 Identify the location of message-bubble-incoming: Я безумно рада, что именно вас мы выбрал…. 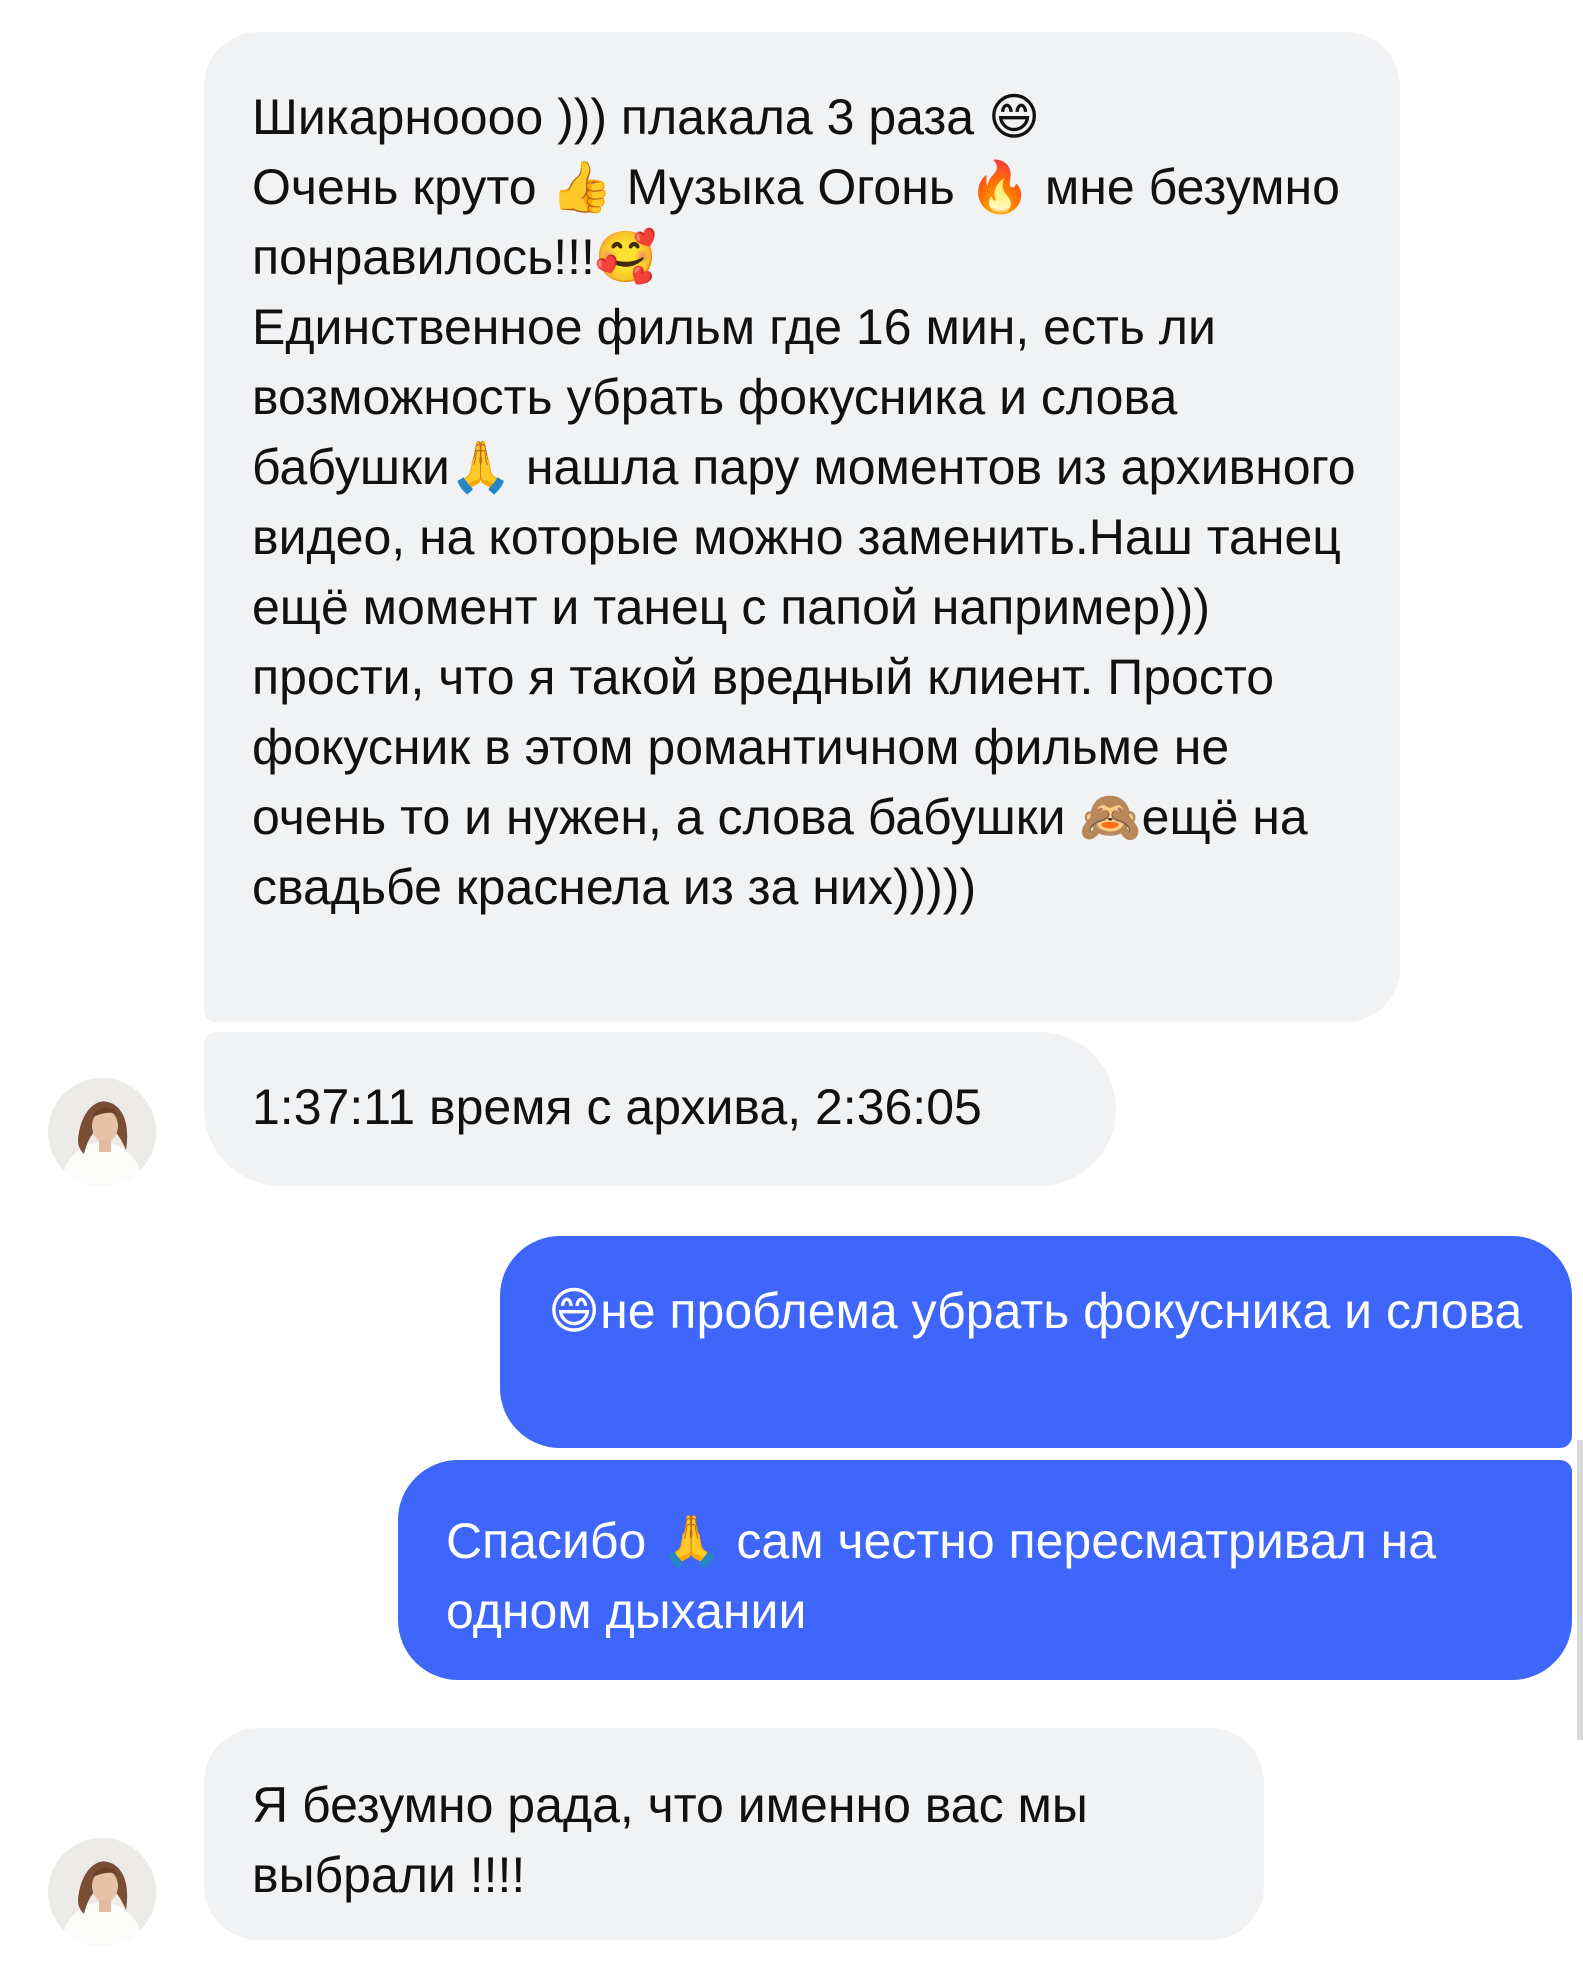
(734, 1834).